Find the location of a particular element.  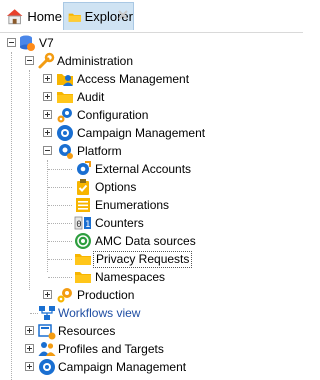

expander-campaign-management-admin is located at coordinates (47, 132).